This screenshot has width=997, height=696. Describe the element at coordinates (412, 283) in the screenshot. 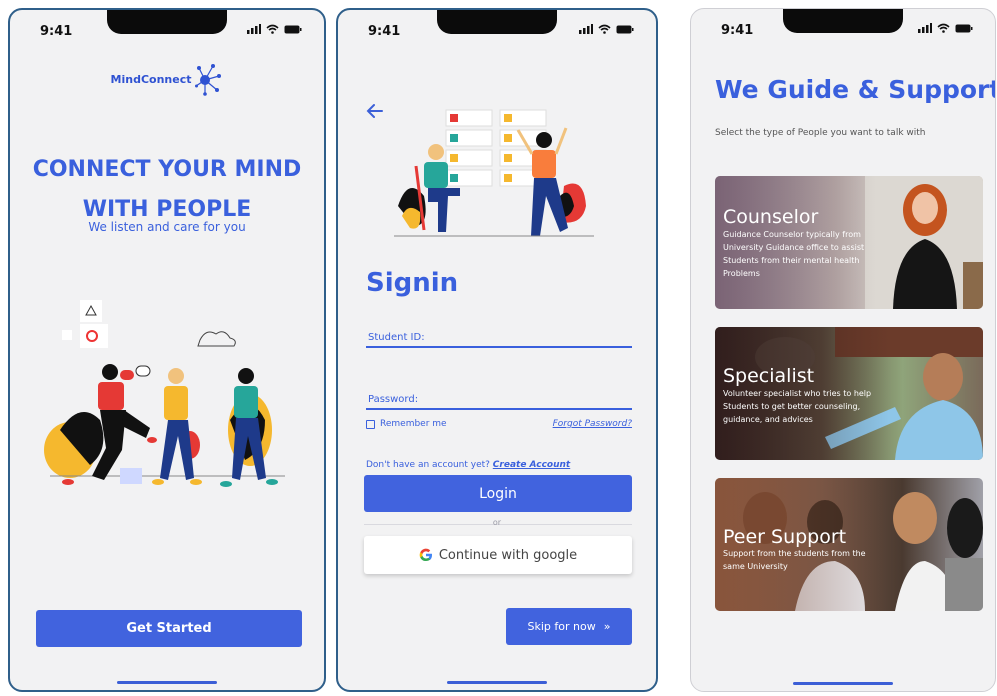

I see `signin-title: Signin` at that location.